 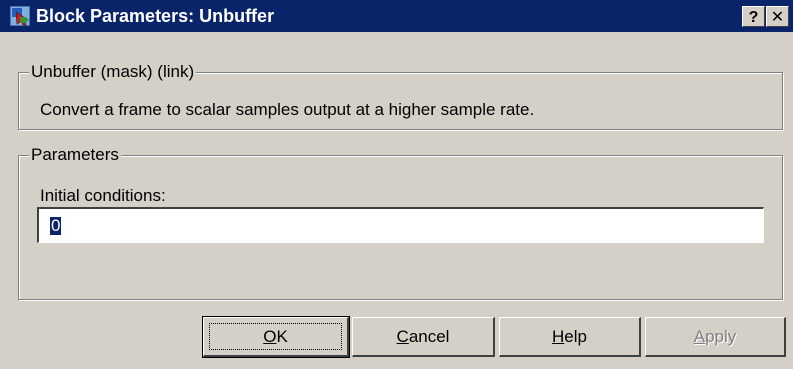 What do you see at coordinates (575, 336) in the screenshot?
I see `help-label: elp` at bounding box center [575, 336].